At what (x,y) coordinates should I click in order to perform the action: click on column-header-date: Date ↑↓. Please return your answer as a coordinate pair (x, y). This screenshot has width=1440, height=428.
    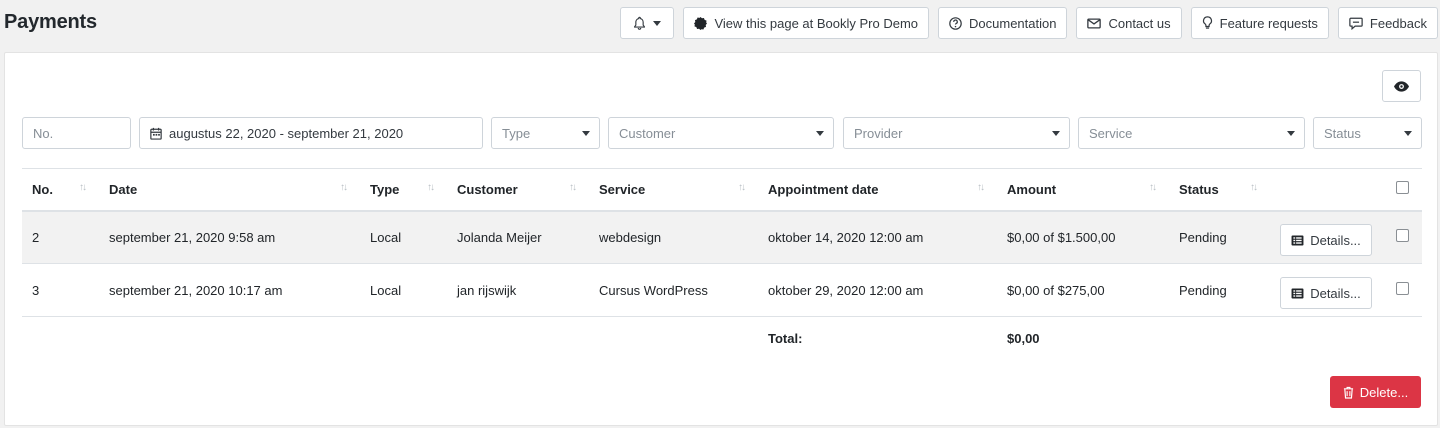
    Looking at the image, I should click on (229, 190).